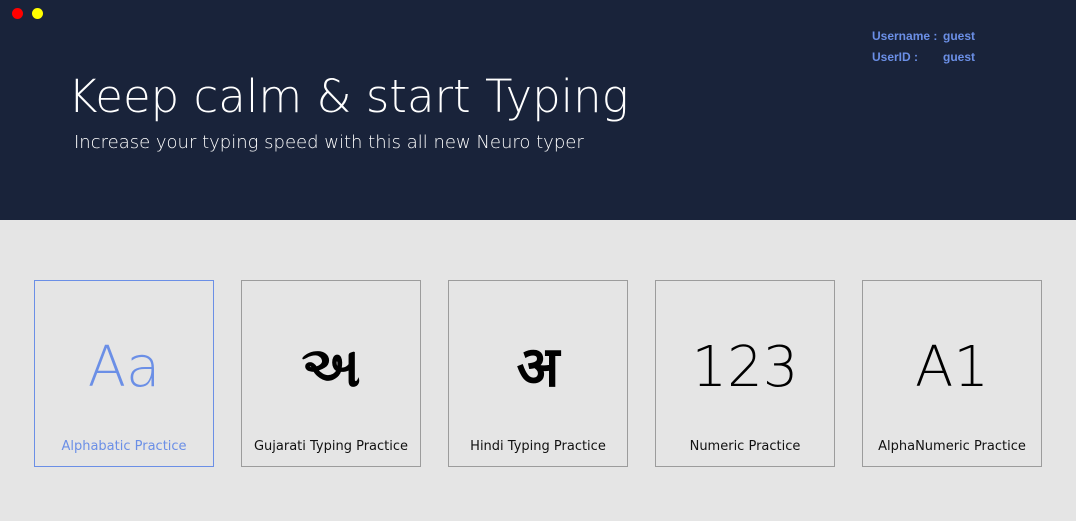 The width and height of the screenshot is (1076, 521). Describe the element at coordinates (952, 446) in the screenshot. I see `card-label: AlphaNumeric Practice` at that location.